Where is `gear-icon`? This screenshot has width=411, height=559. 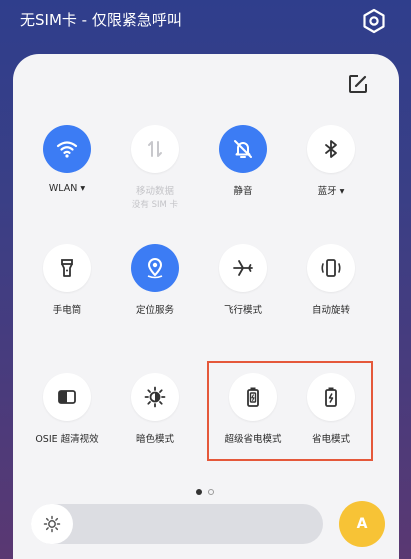
gear-icon is located at coordinates (374, 21).